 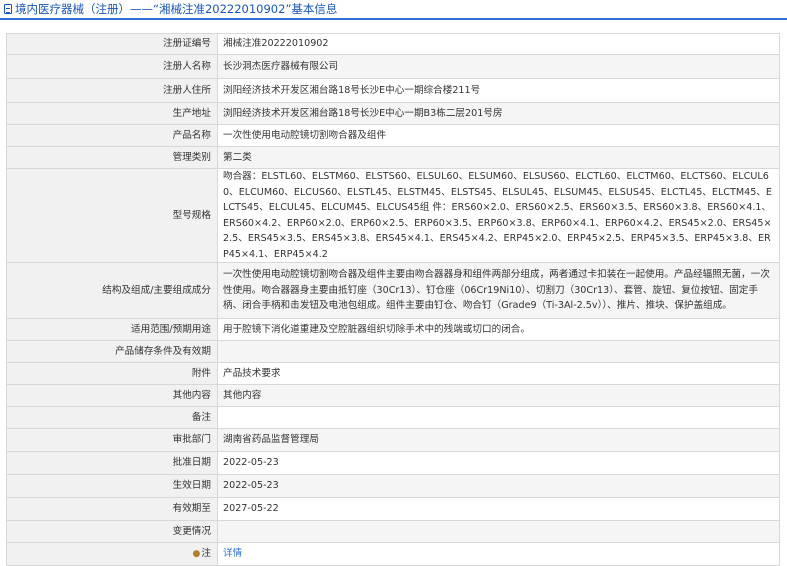 What do you see at coordinates (498, 44) in the screenshot?
I see `row-value: 湘械注准20222010902` at bounding box center [498, 44].